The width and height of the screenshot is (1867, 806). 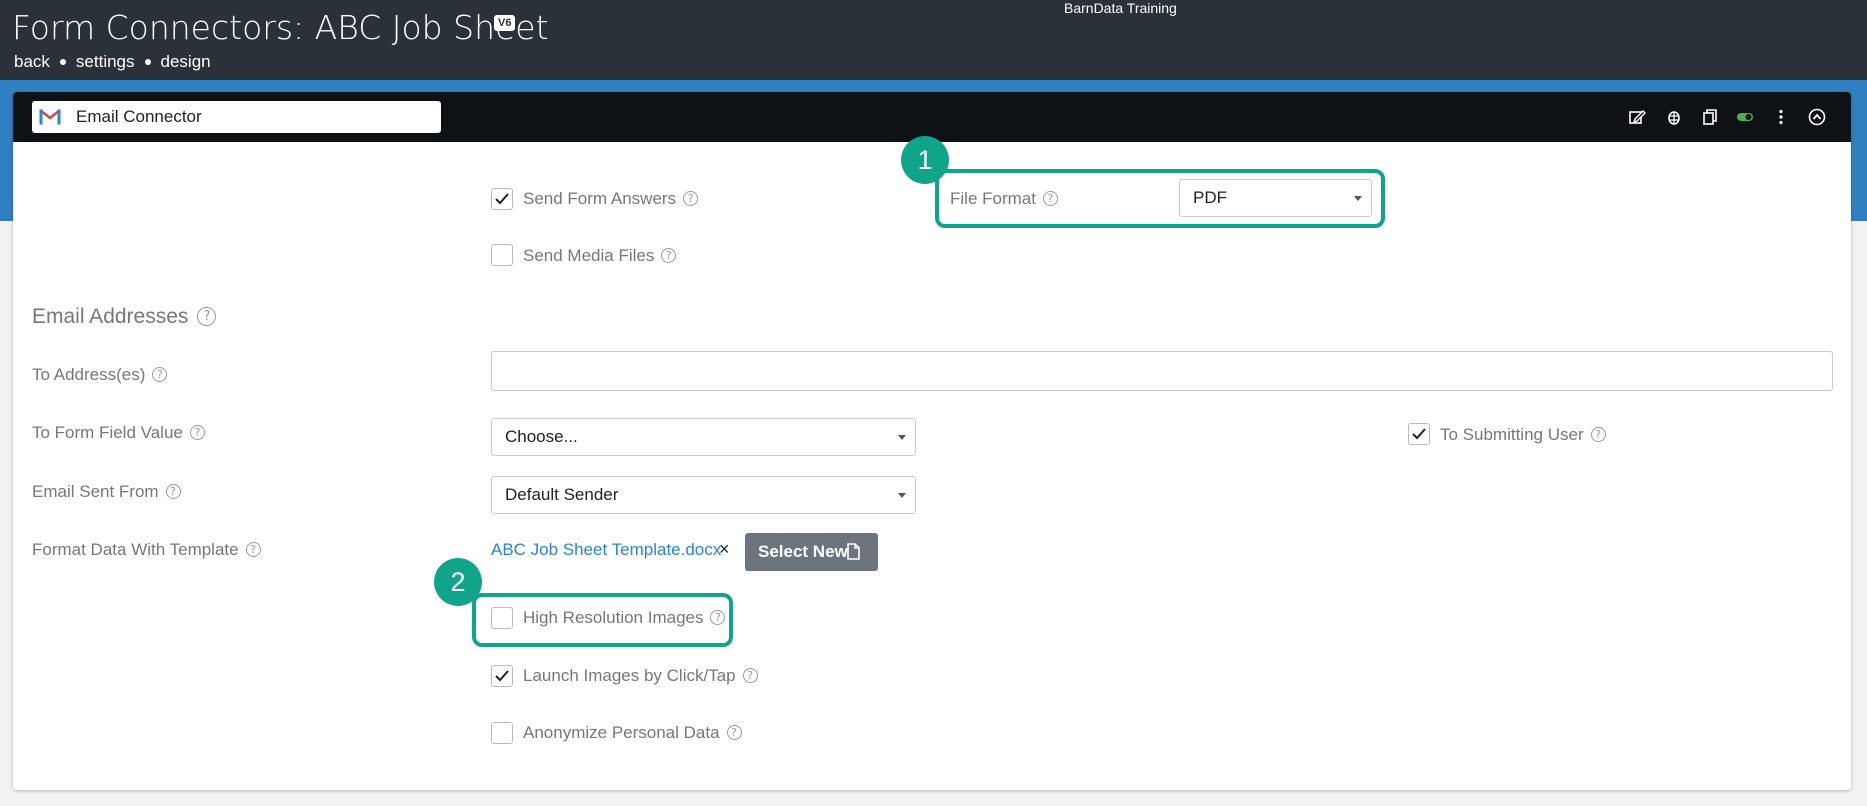 I want to click on remove-template-icon: ×, so click(x=724, y=549).